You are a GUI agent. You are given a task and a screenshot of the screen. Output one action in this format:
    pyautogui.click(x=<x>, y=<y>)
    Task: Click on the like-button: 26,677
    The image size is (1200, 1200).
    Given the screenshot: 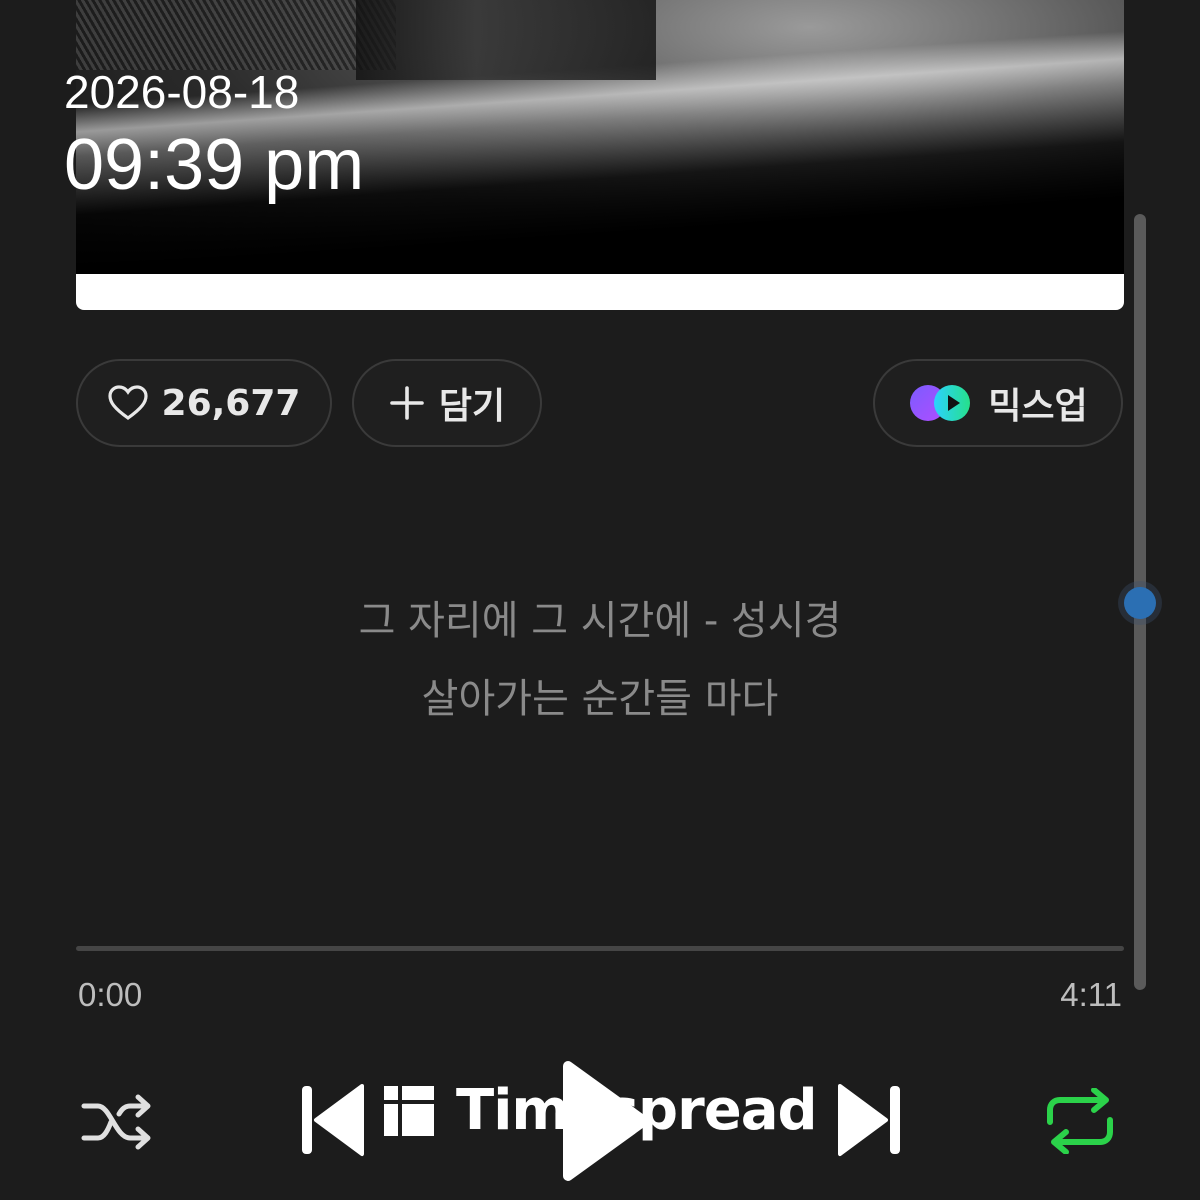 What is the action you would take?
    pyautogui.click(x=204, y=403)
    